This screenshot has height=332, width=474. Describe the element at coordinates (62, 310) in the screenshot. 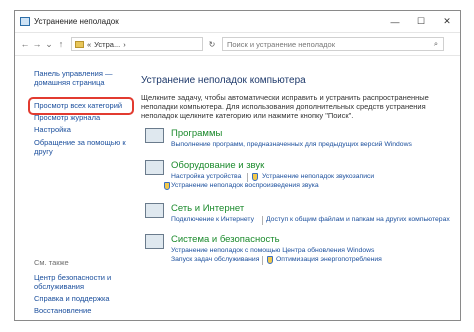

I see `sidebar-item-recovery: Восстановление` at that location.